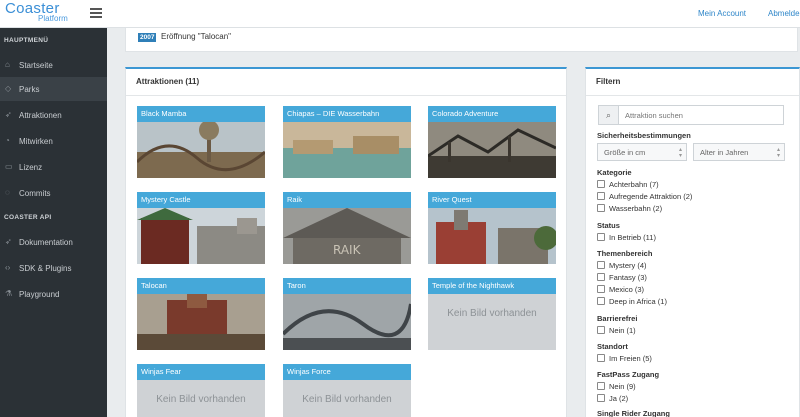 The width and height of the screenshot is (800, 417). I want to click on attraction-name: Temple of the Nighthawk, so click(492, 286).